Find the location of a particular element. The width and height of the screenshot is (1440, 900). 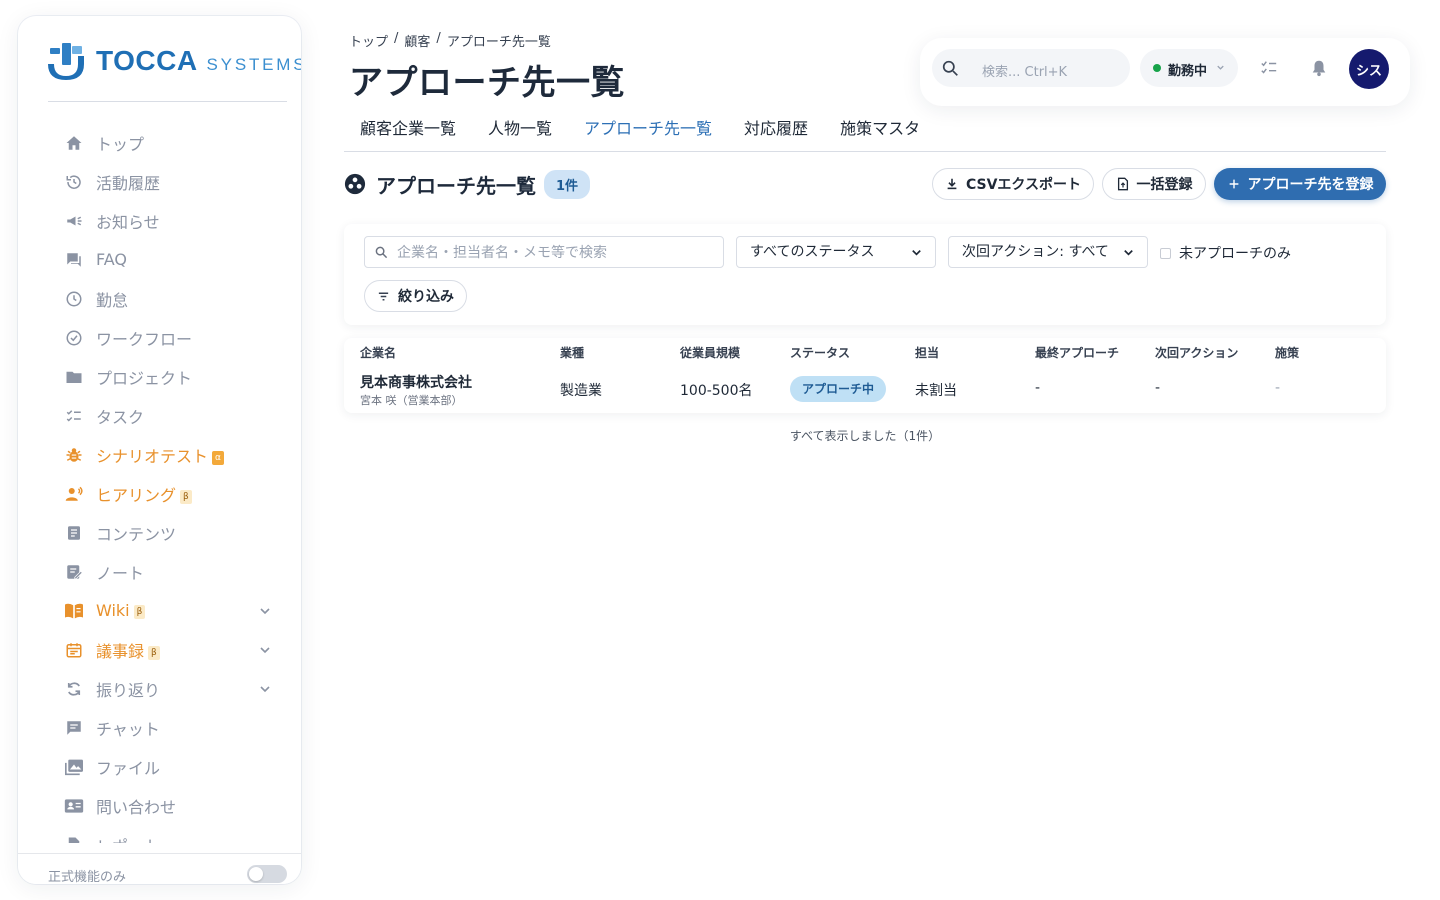

tocca-logo-icon is located at coordinates (66, 61).